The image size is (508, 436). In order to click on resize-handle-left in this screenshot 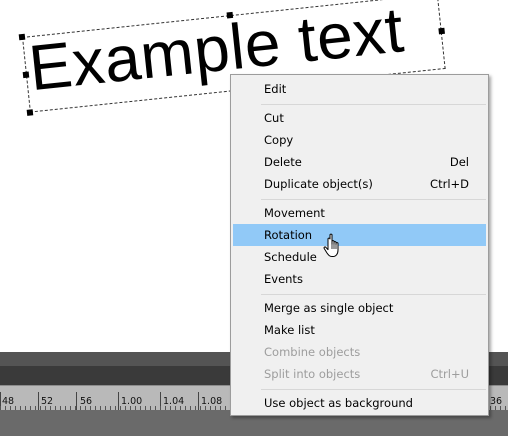, I will do `click(26, 75)`.